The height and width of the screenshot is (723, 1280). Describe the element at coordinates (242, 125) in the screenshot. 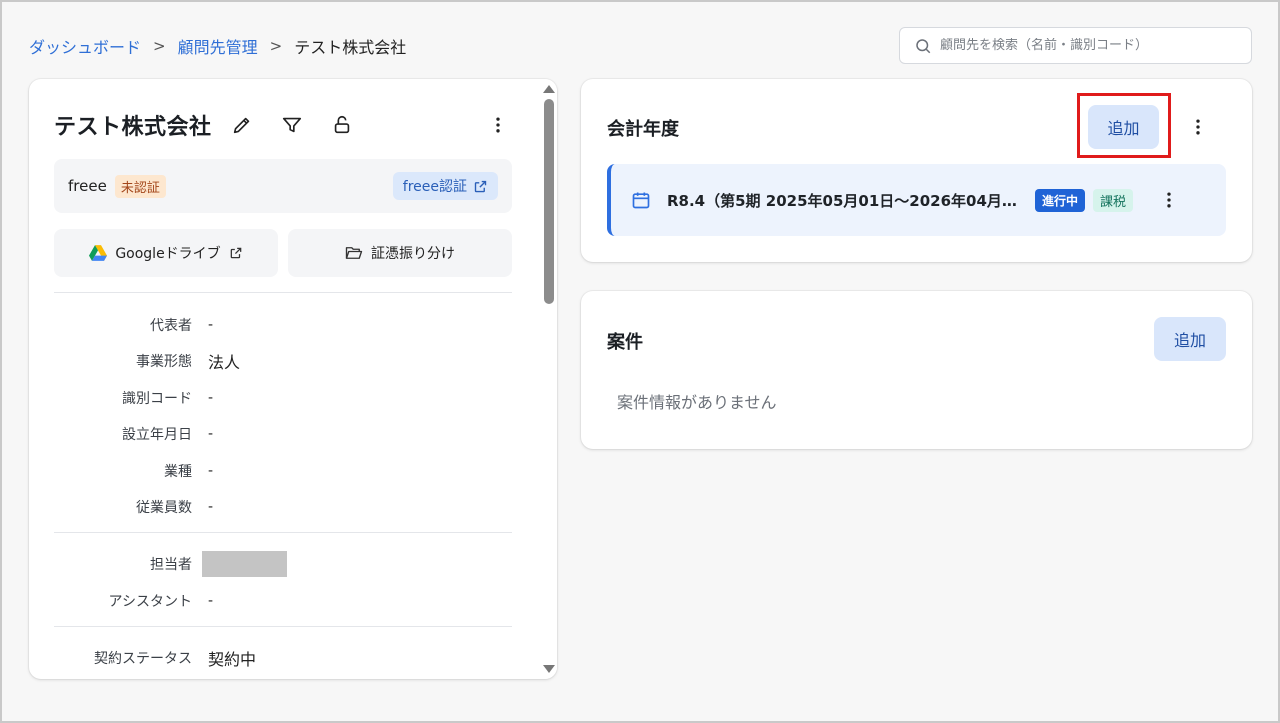

I see `edit-icon` at that location.